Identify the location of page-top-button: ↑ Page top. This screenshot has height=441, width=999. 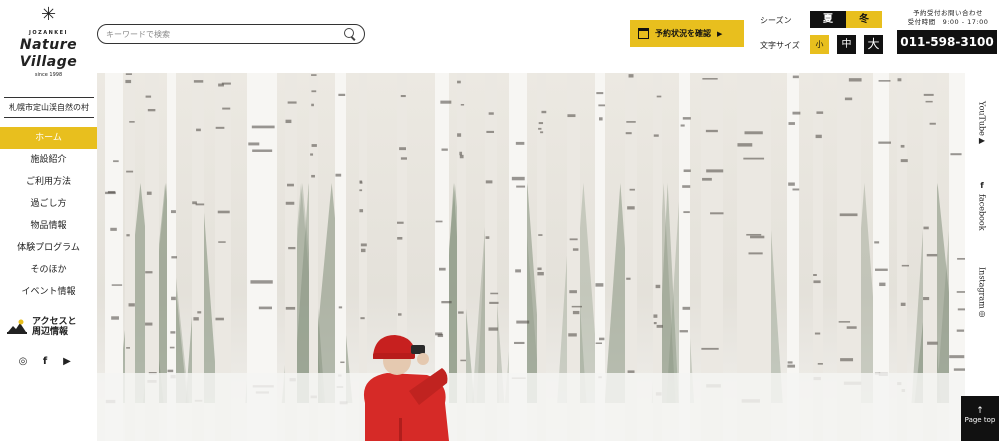
(980, 418).